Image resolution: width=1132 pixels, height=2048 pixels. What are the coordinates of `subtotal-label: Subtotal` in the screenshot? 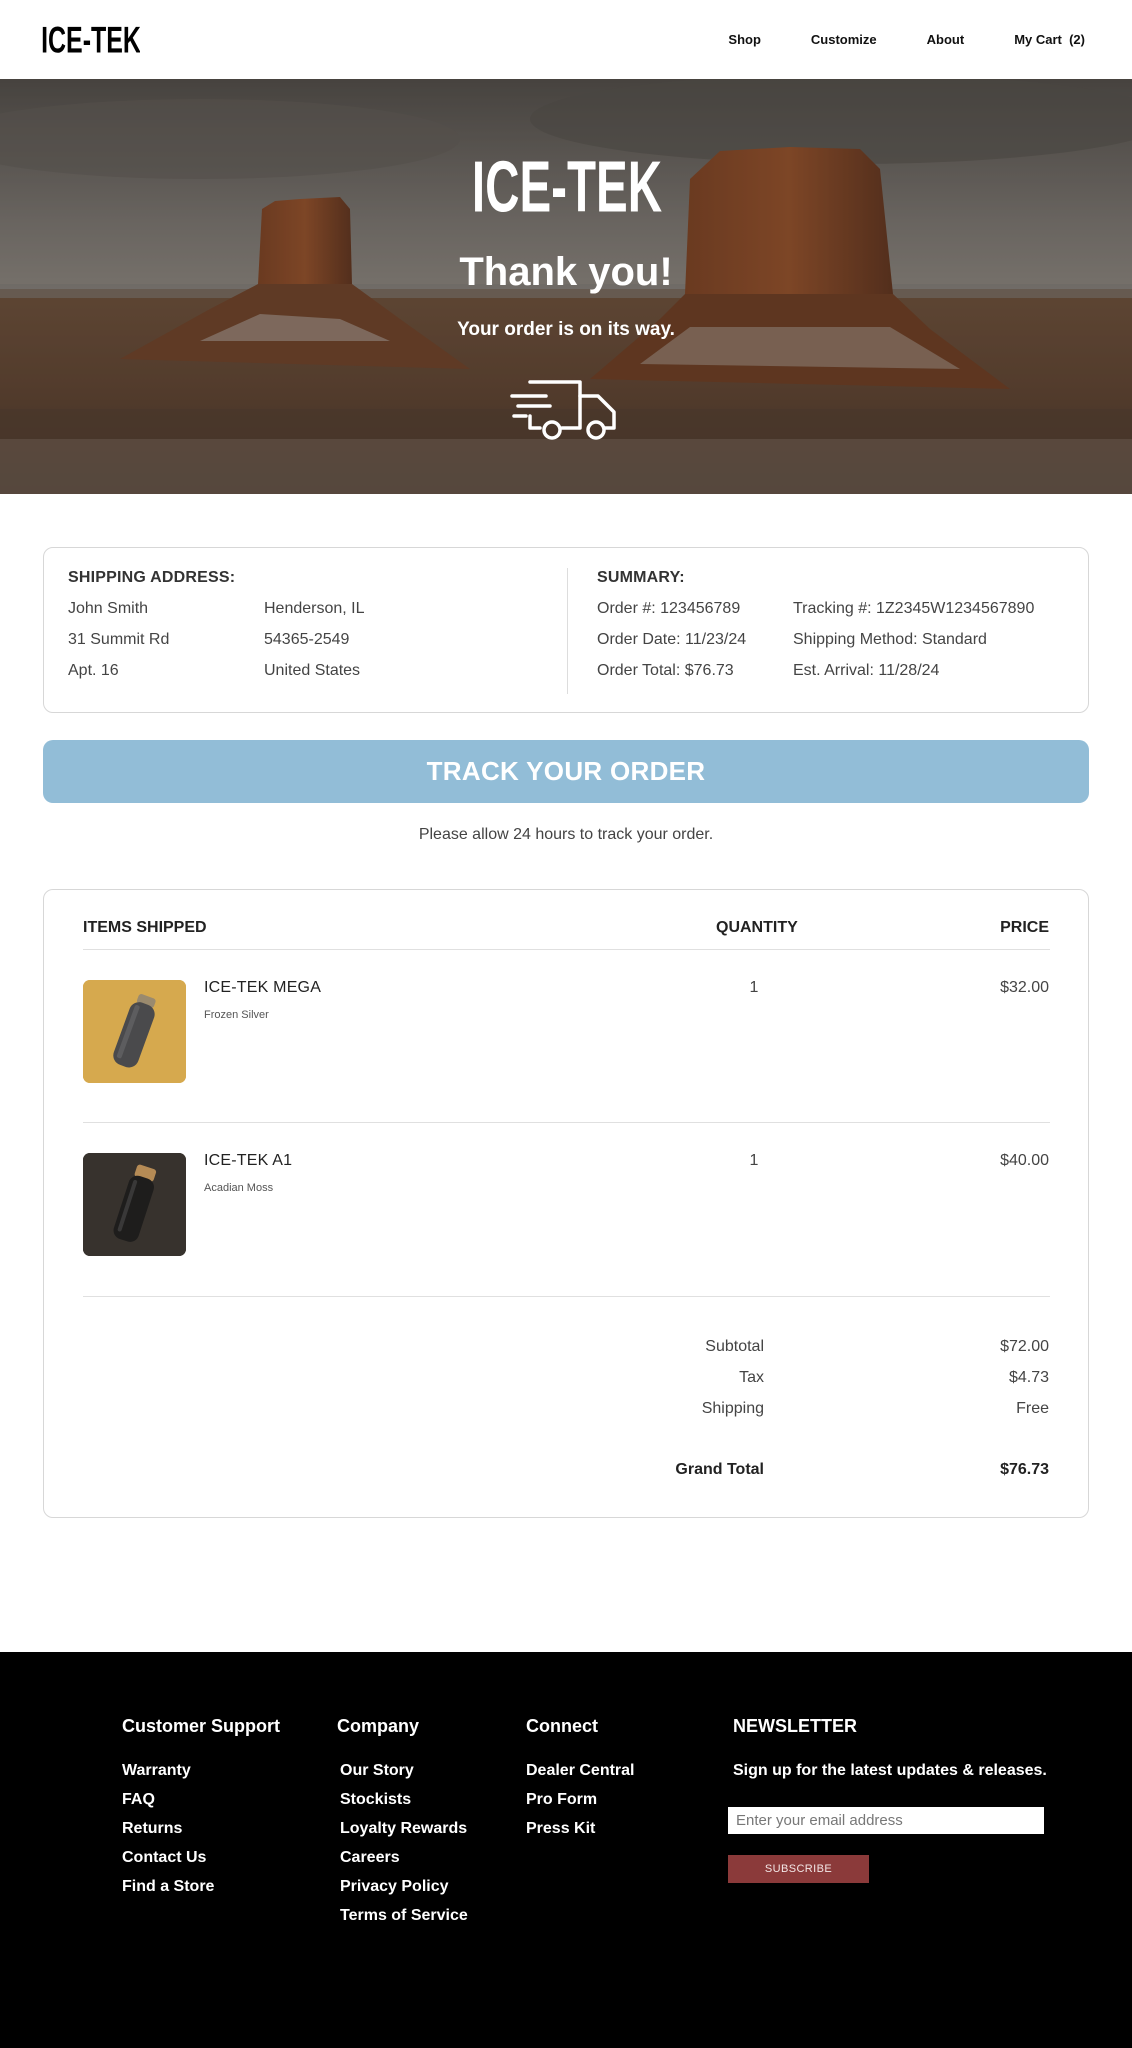 It's located at (734, 1346).